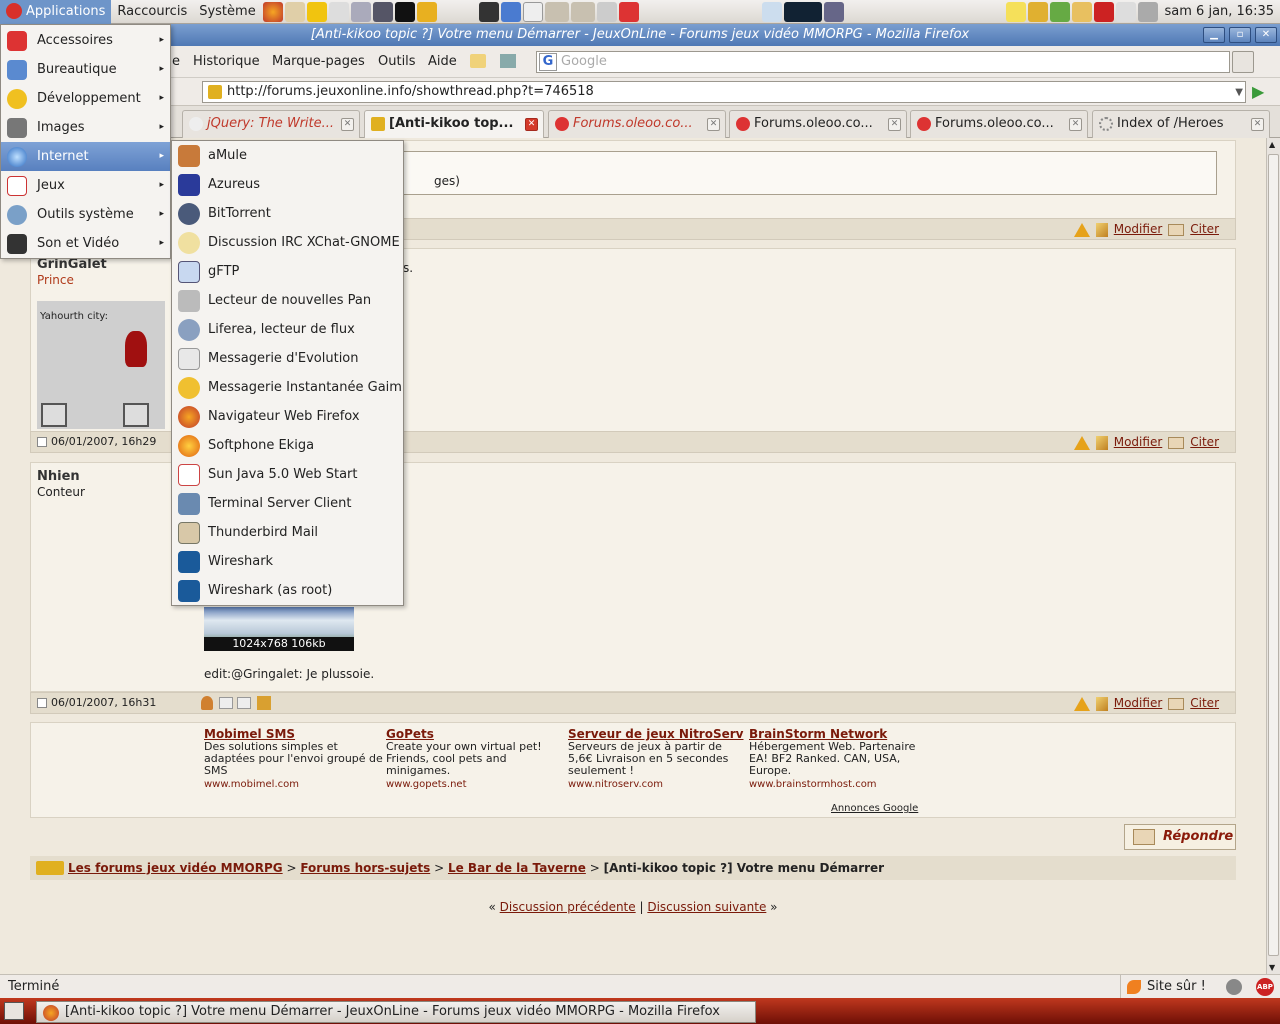  I want to click on scrollbar-thumb, so click(1273, 555).